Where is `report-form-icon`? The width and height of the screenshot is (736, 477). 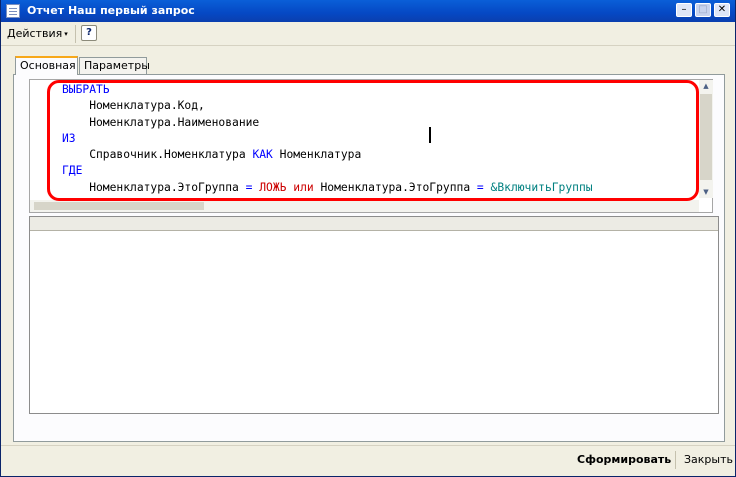
report-form-icon is located at coordinates (13, 11).